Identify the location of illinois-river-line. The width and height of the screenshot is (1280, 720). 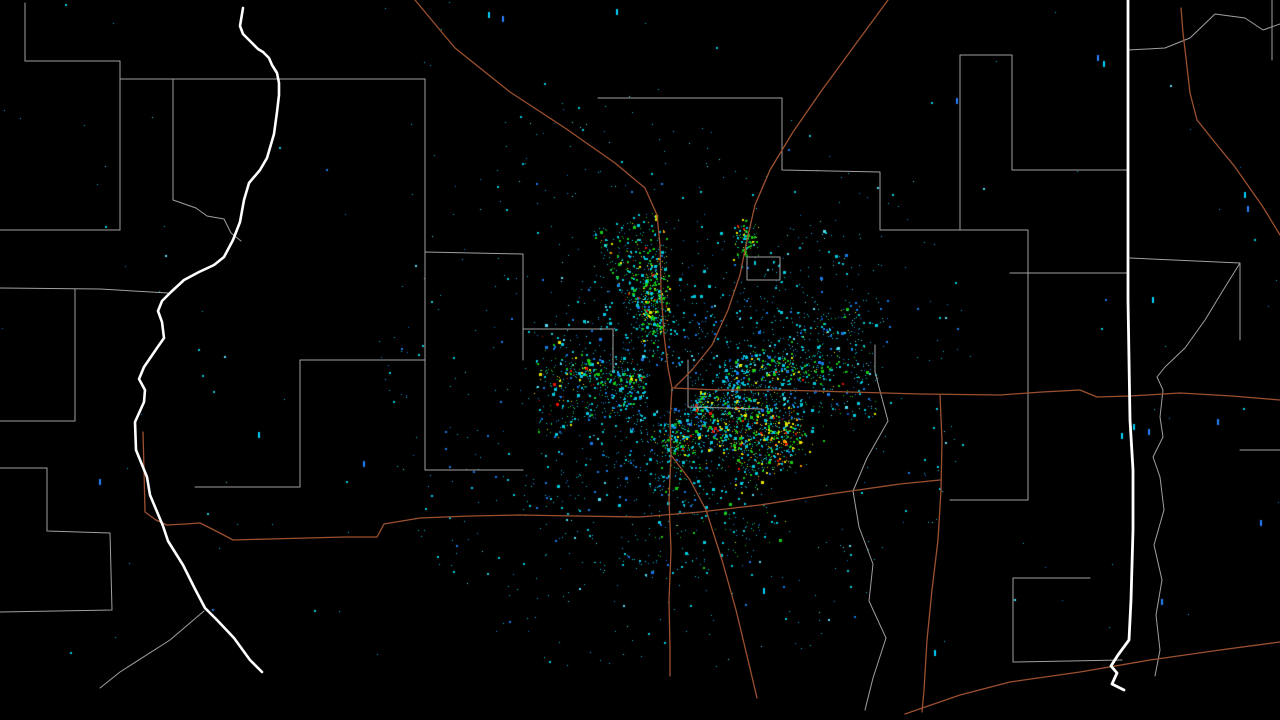
(207, 340).